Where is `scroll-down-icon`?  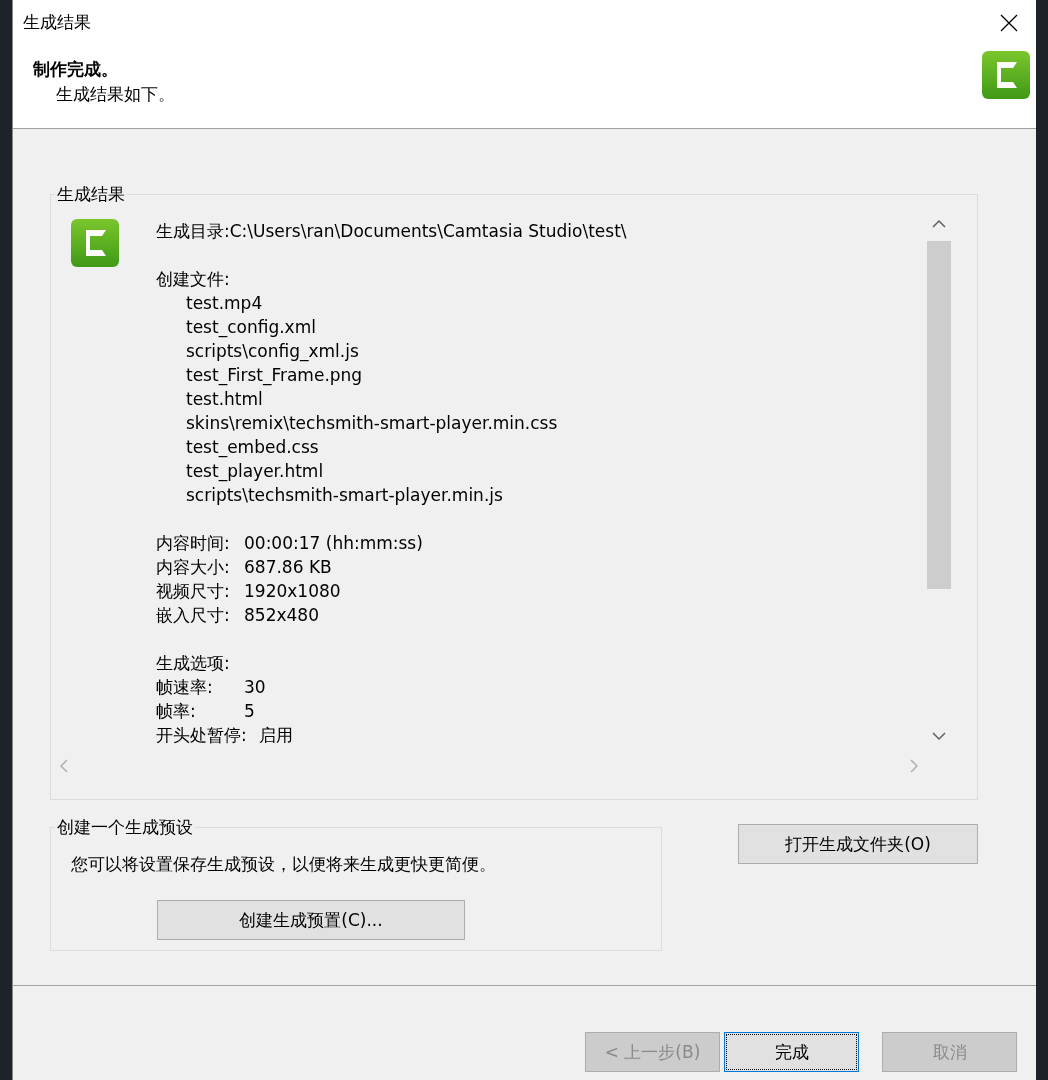
scroll-down-icon is located at coordinates (939, 736).